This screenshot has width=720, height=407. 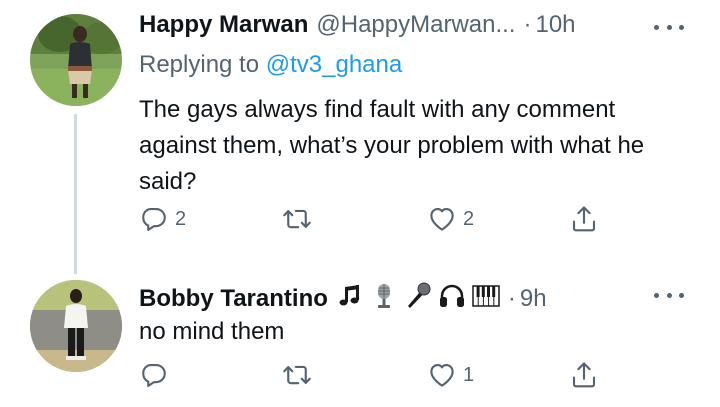 What do you see at coordinates (469, 374) in the screenshot?
I see `like-count: 1` at bounding box center [469, 374].